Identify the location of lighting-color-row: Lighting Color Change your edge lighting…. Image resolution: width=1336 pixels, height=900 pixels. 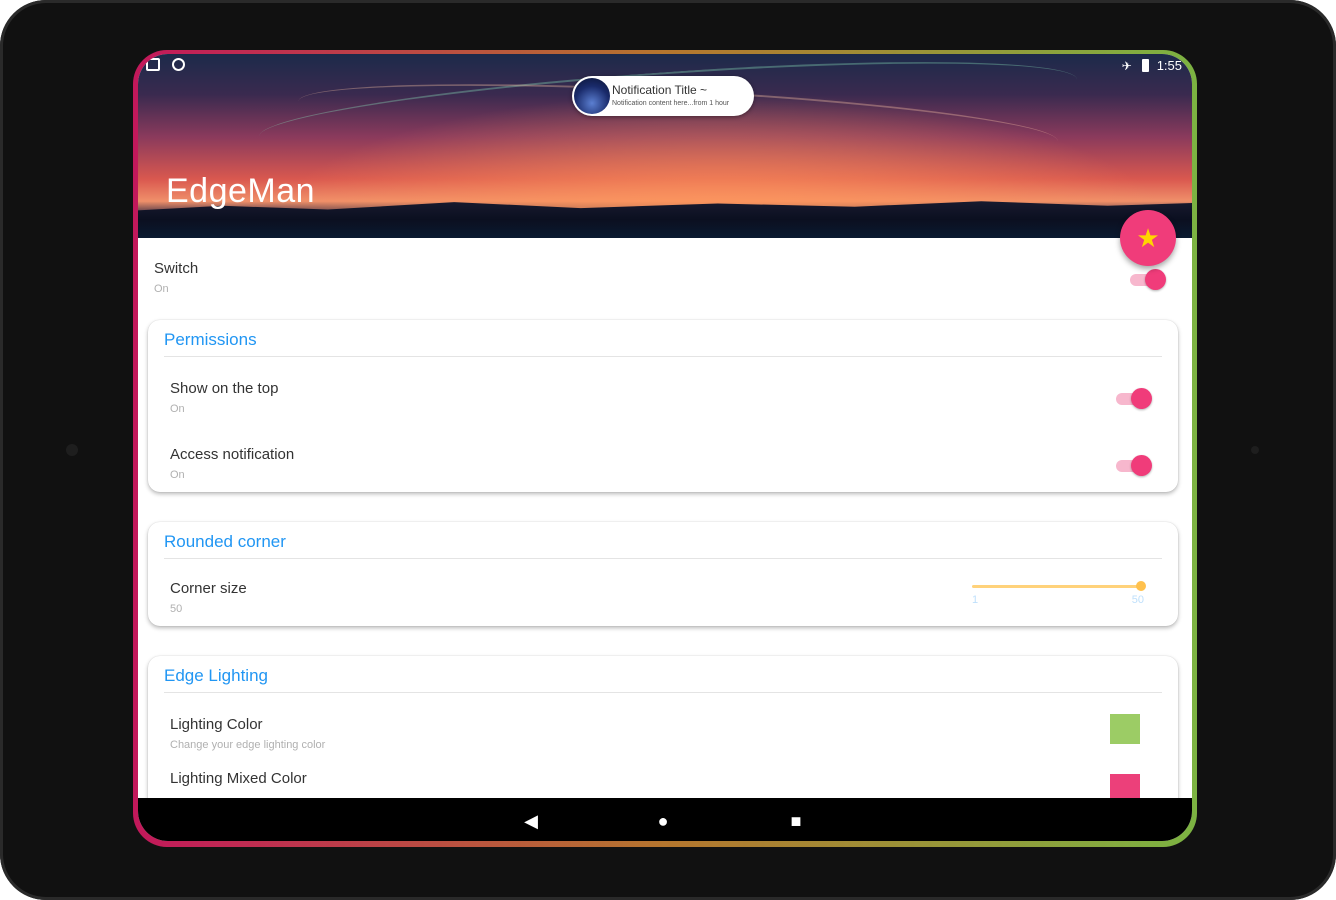
(247, 733).